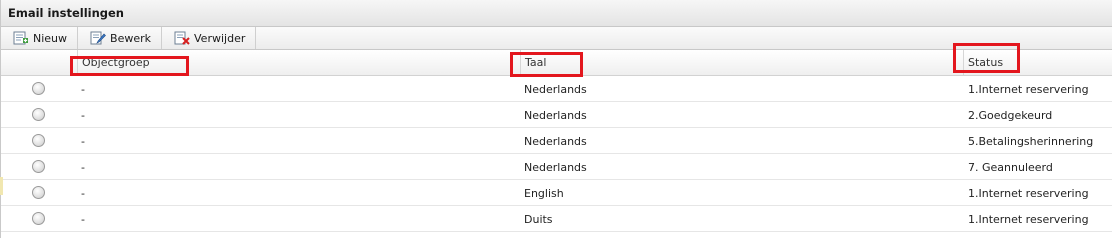 The width and height of the screenshot is (1112, 240). Describe the element at coordinates (1031, 141) in the screenshot. I see `cell-status: 5.Betalingsherinnering` at that location.